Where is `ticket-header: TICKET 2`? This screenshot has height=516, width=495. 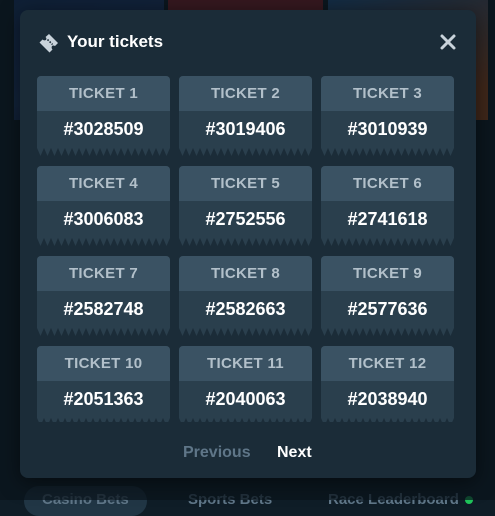 ticket-header: TICKET 2 is located at coordinates (245, 93).